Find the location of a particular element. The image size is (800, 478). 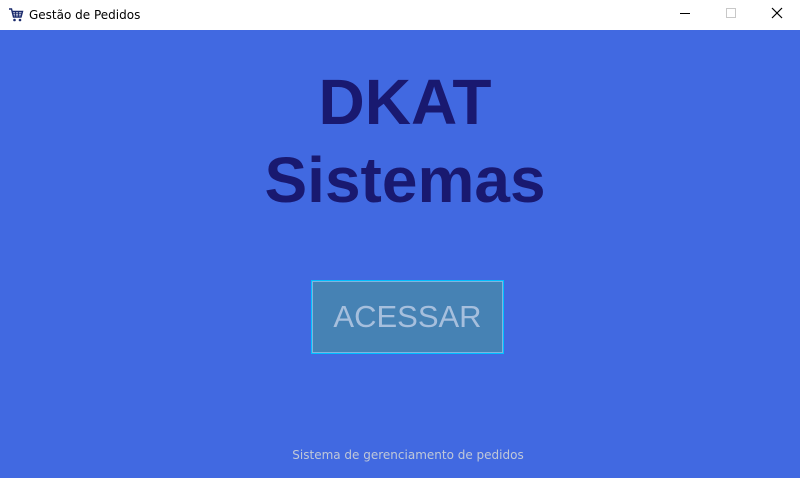

maximize-button is located at coordinates (731, 15).